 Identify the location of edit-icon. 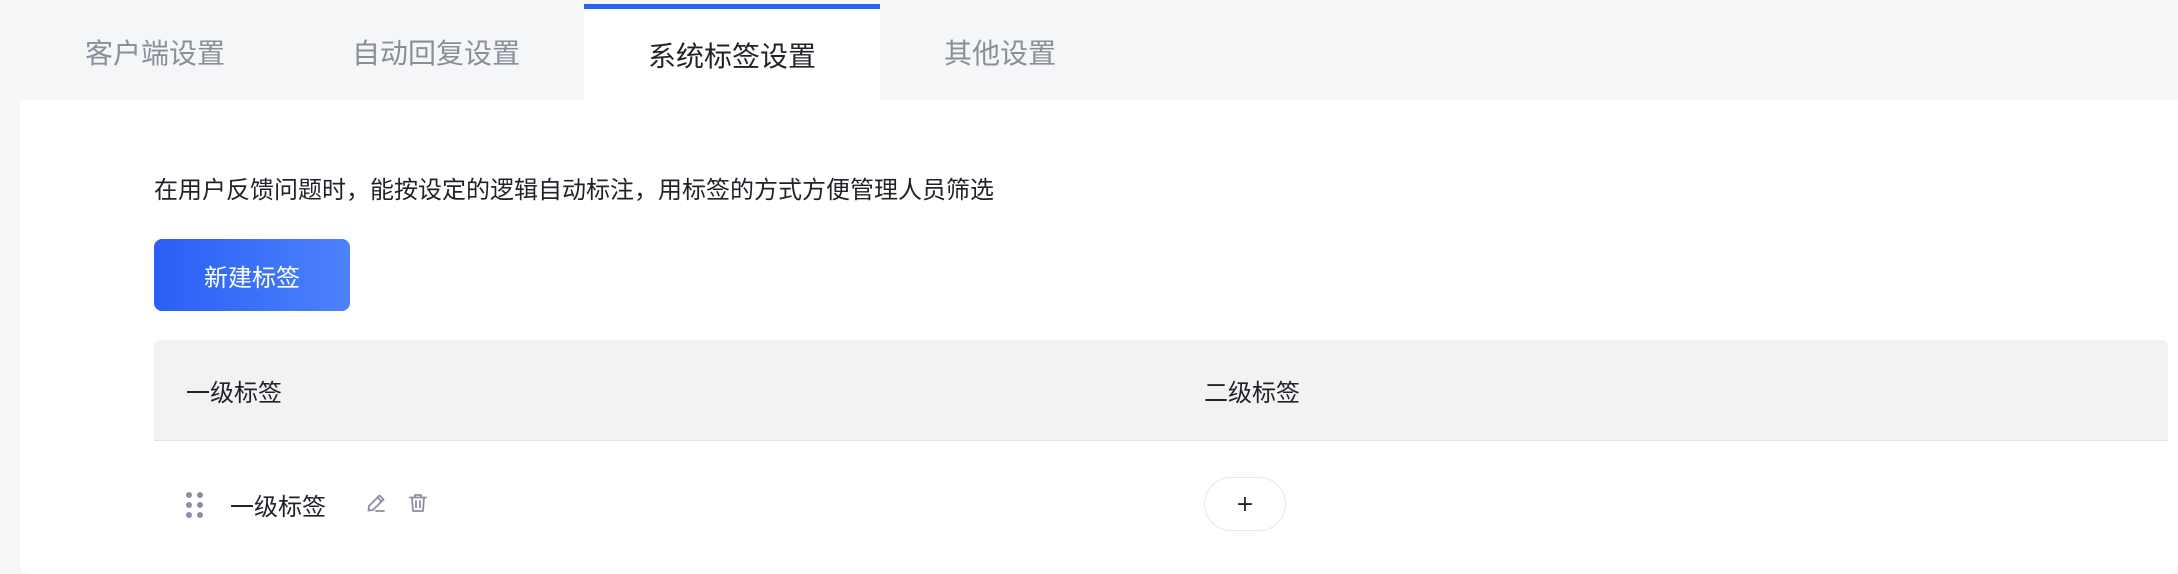
(376, 503).